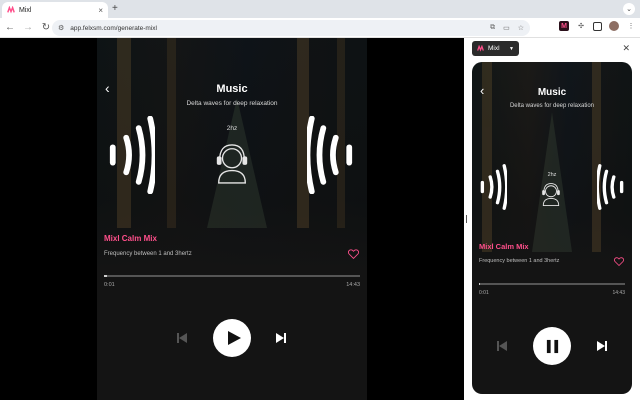 This screenshot has width=640, height=400. I want to click on side-panel-selector: Mixl ▼, so click(495, 48).